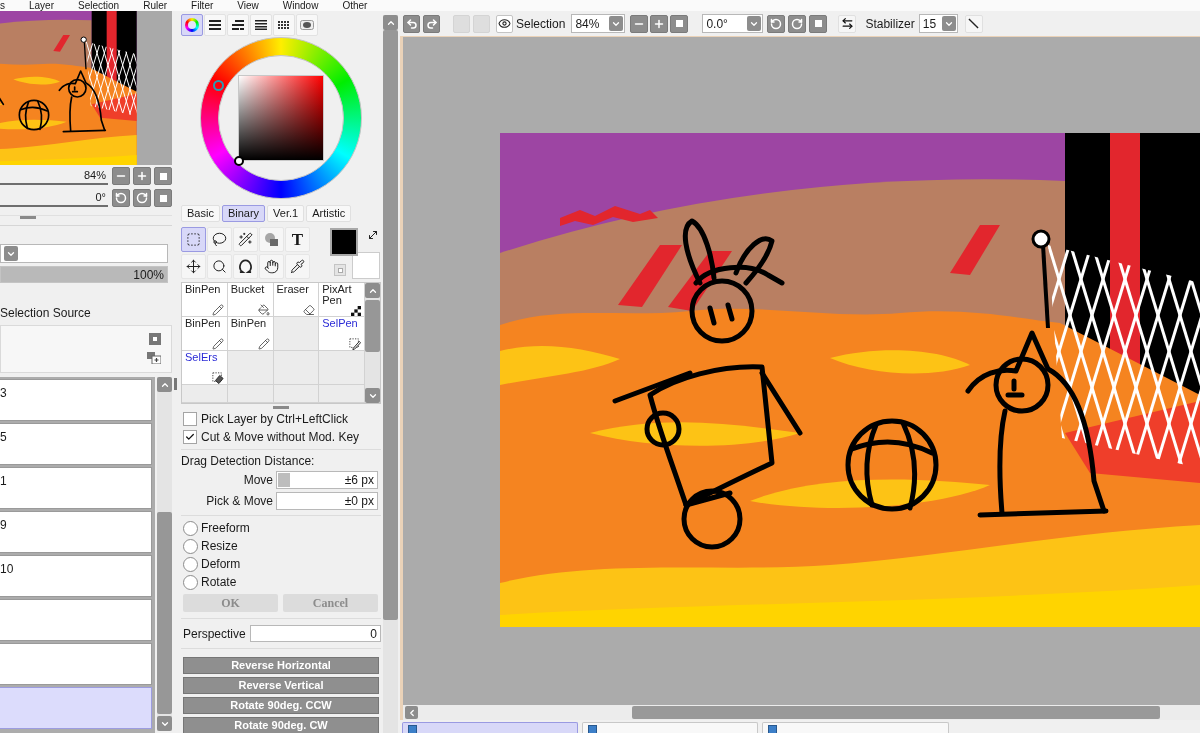 The height and width of the screenshot is (733, 1200). I want to click on magic-wand-tool, so click(245, 239).